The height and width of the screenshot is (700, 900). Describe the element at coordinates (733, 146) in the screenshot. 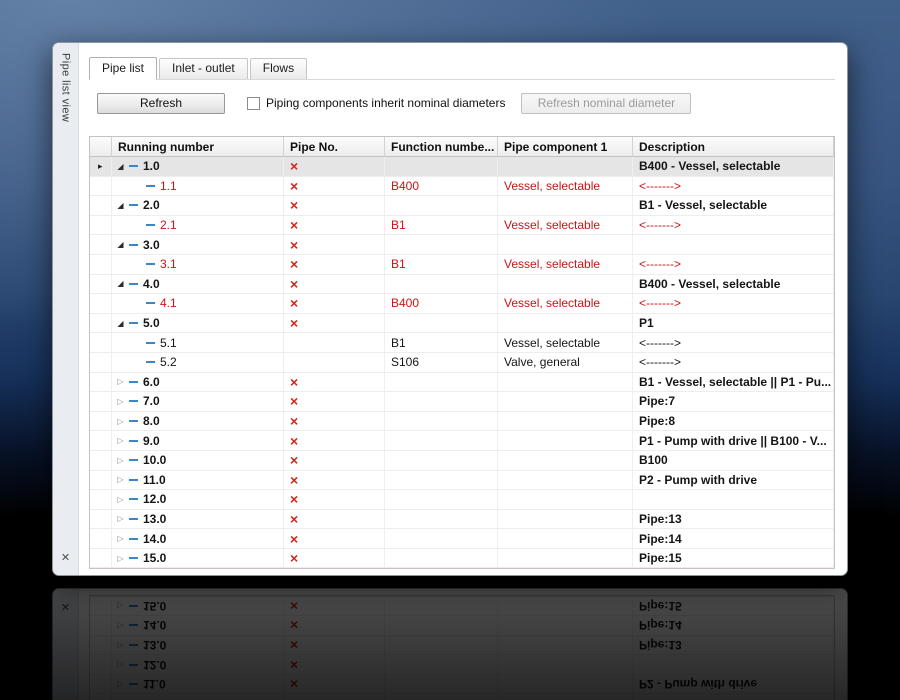

I see `col-header-description: Description` at that location.